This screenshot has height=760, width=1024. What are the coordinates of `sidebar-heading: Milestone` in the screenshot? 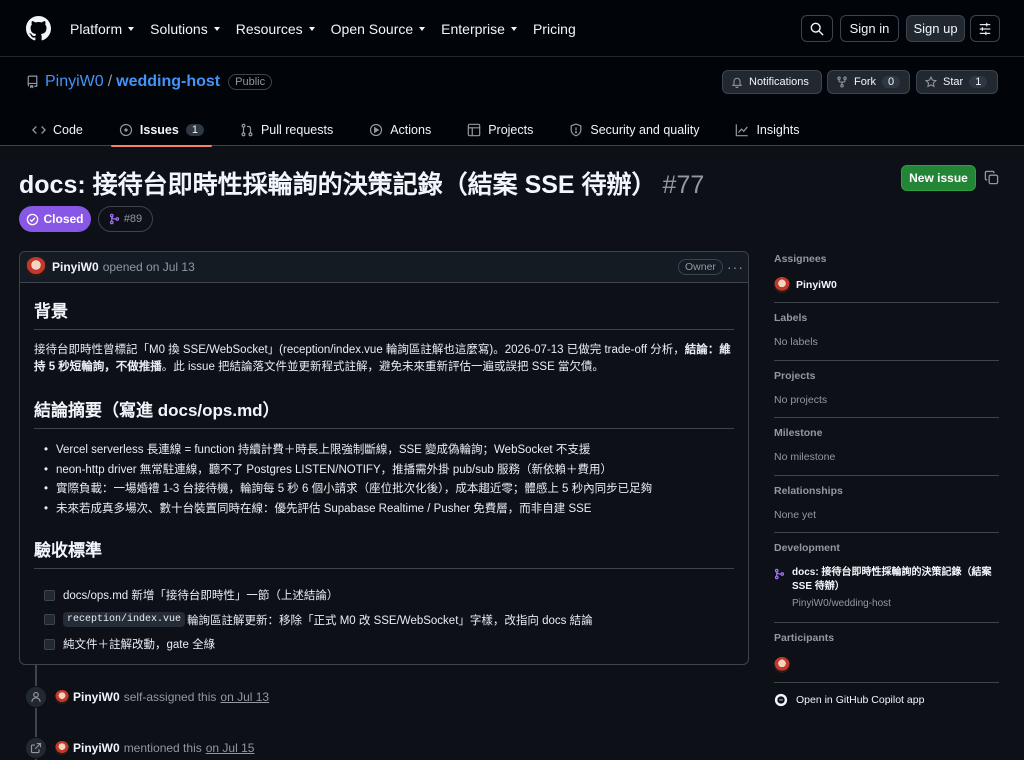 It's located at (886, 433).